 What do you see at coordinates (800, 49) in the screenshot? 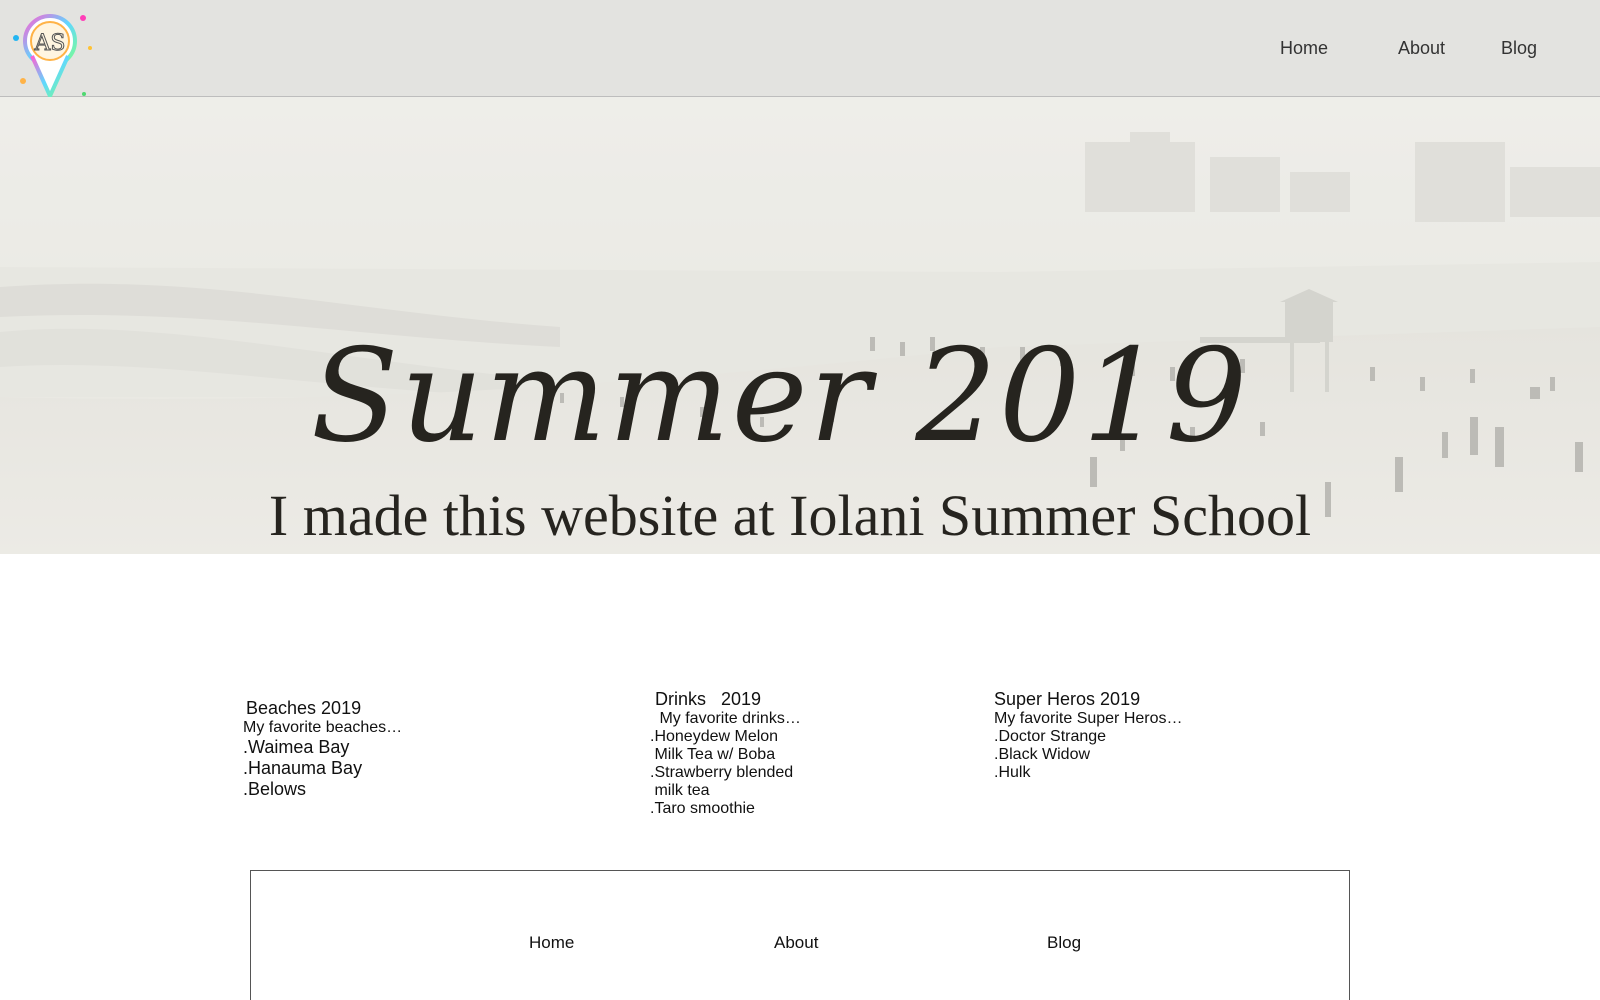
I see `site-header: AS Home About Blog` at bounding box center [800, 49].